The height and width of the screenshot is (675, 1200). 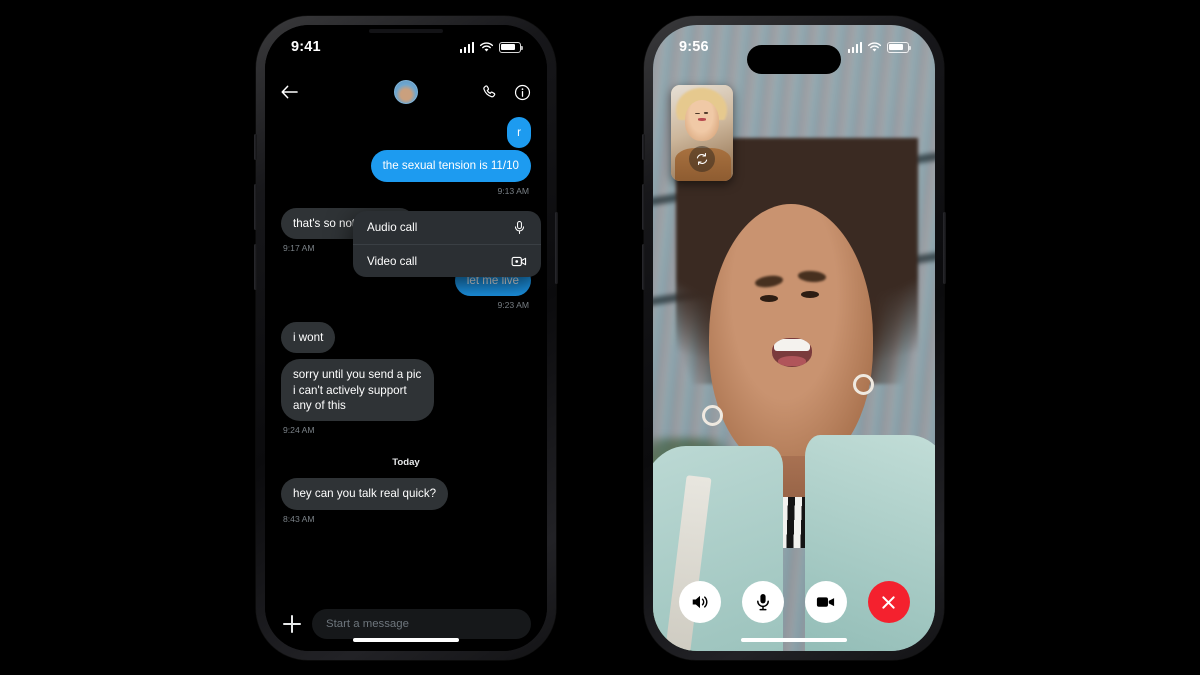 I want to click on message-timestamp: 9:13 AM, so click(x=513, y=190).